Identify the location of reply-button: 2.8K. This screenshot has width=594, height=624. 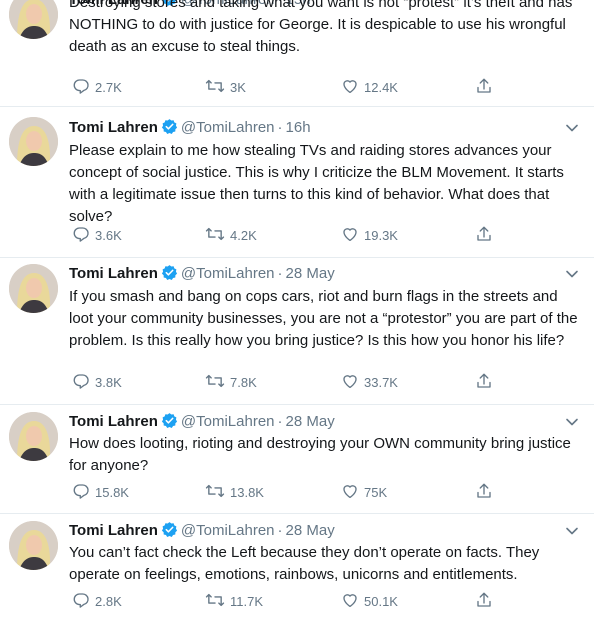
(97, 601).